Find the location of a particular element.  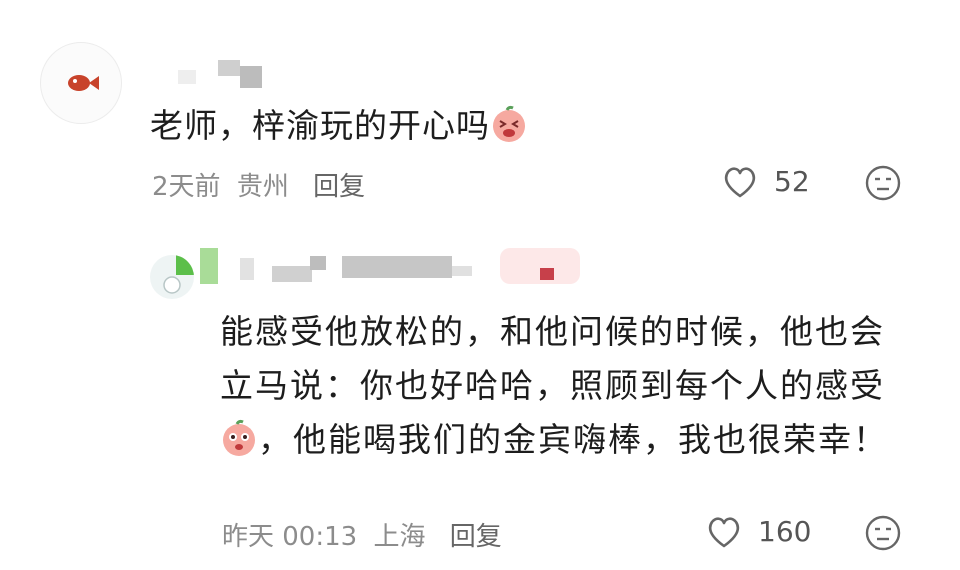

comment-avatar is located at coordinates (81, 83).